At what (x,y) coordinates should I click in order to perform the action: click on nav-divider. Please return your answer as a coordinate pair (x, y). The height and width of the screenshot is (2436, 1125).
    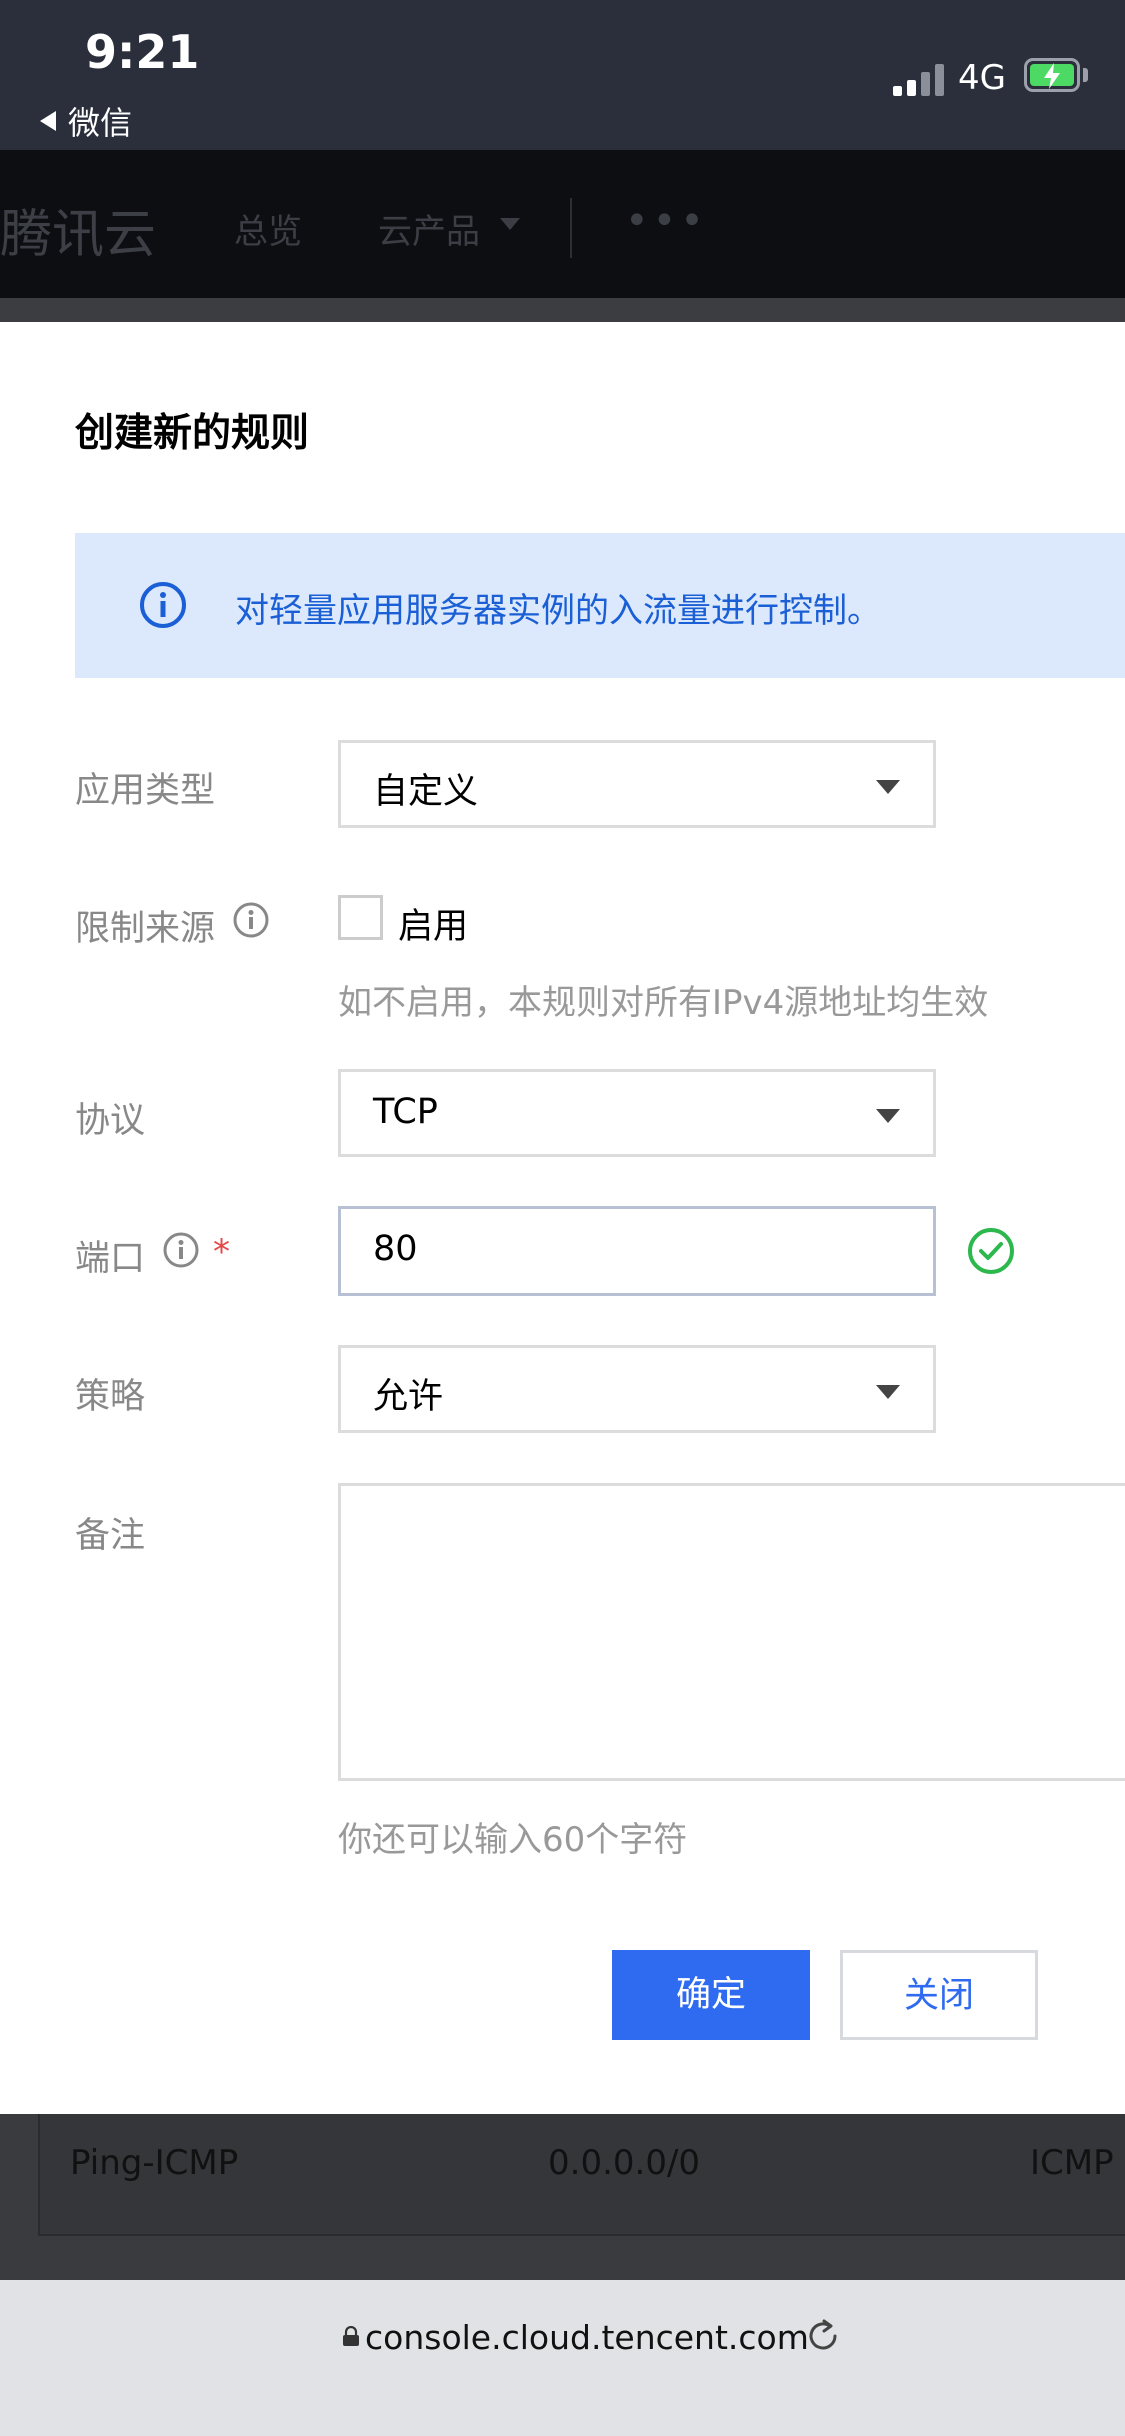
    Looking at the image, I should click on (571, 228).